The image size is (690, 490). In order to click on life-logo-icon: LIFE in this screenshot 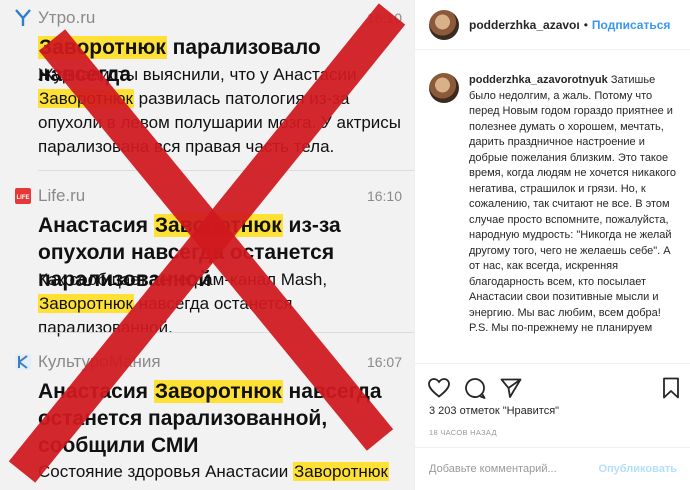, I will do `click(23, 196)`.